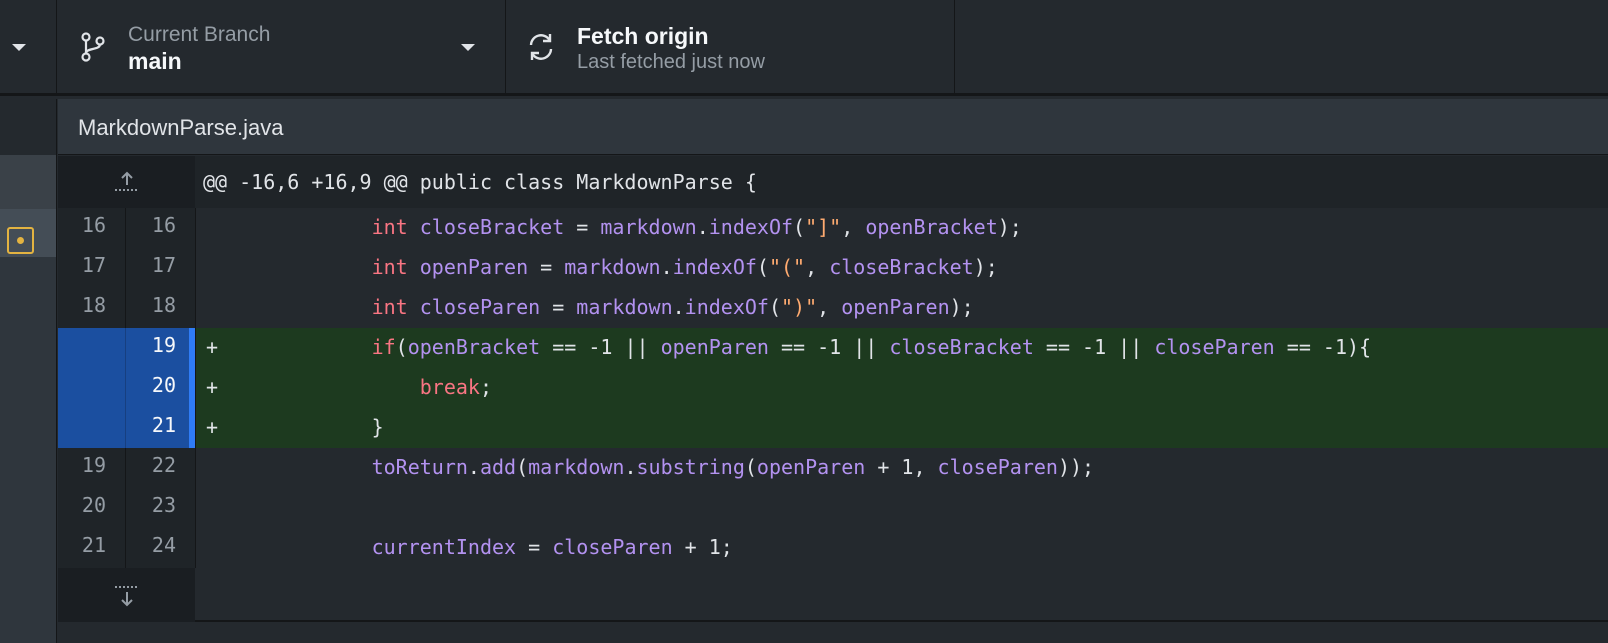 Image resolution: width=1608 pixels, height=643 pixels. Describe the element at coordinates (833, 508) in the screenshot. I see `diff-line-context: 20 23` at that location.